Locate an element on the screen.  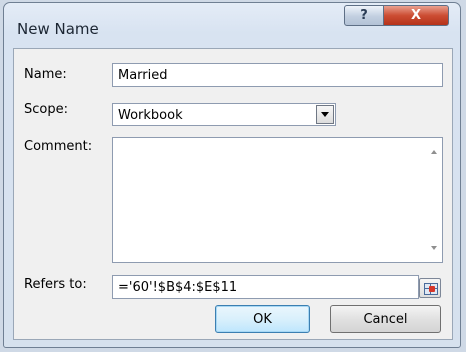
name-input: Married is located at coordinates (277, 75).